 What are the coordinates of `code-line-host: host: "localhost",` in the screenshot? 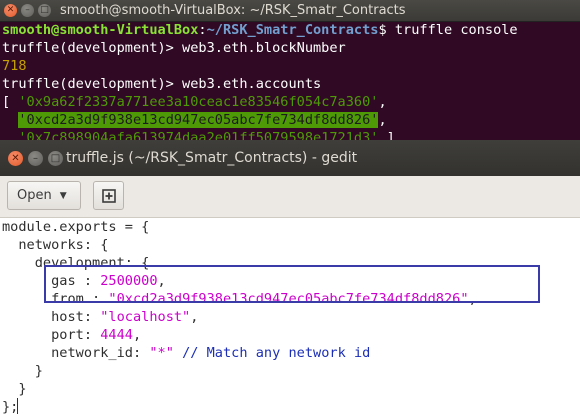 It's located at (100, 317).